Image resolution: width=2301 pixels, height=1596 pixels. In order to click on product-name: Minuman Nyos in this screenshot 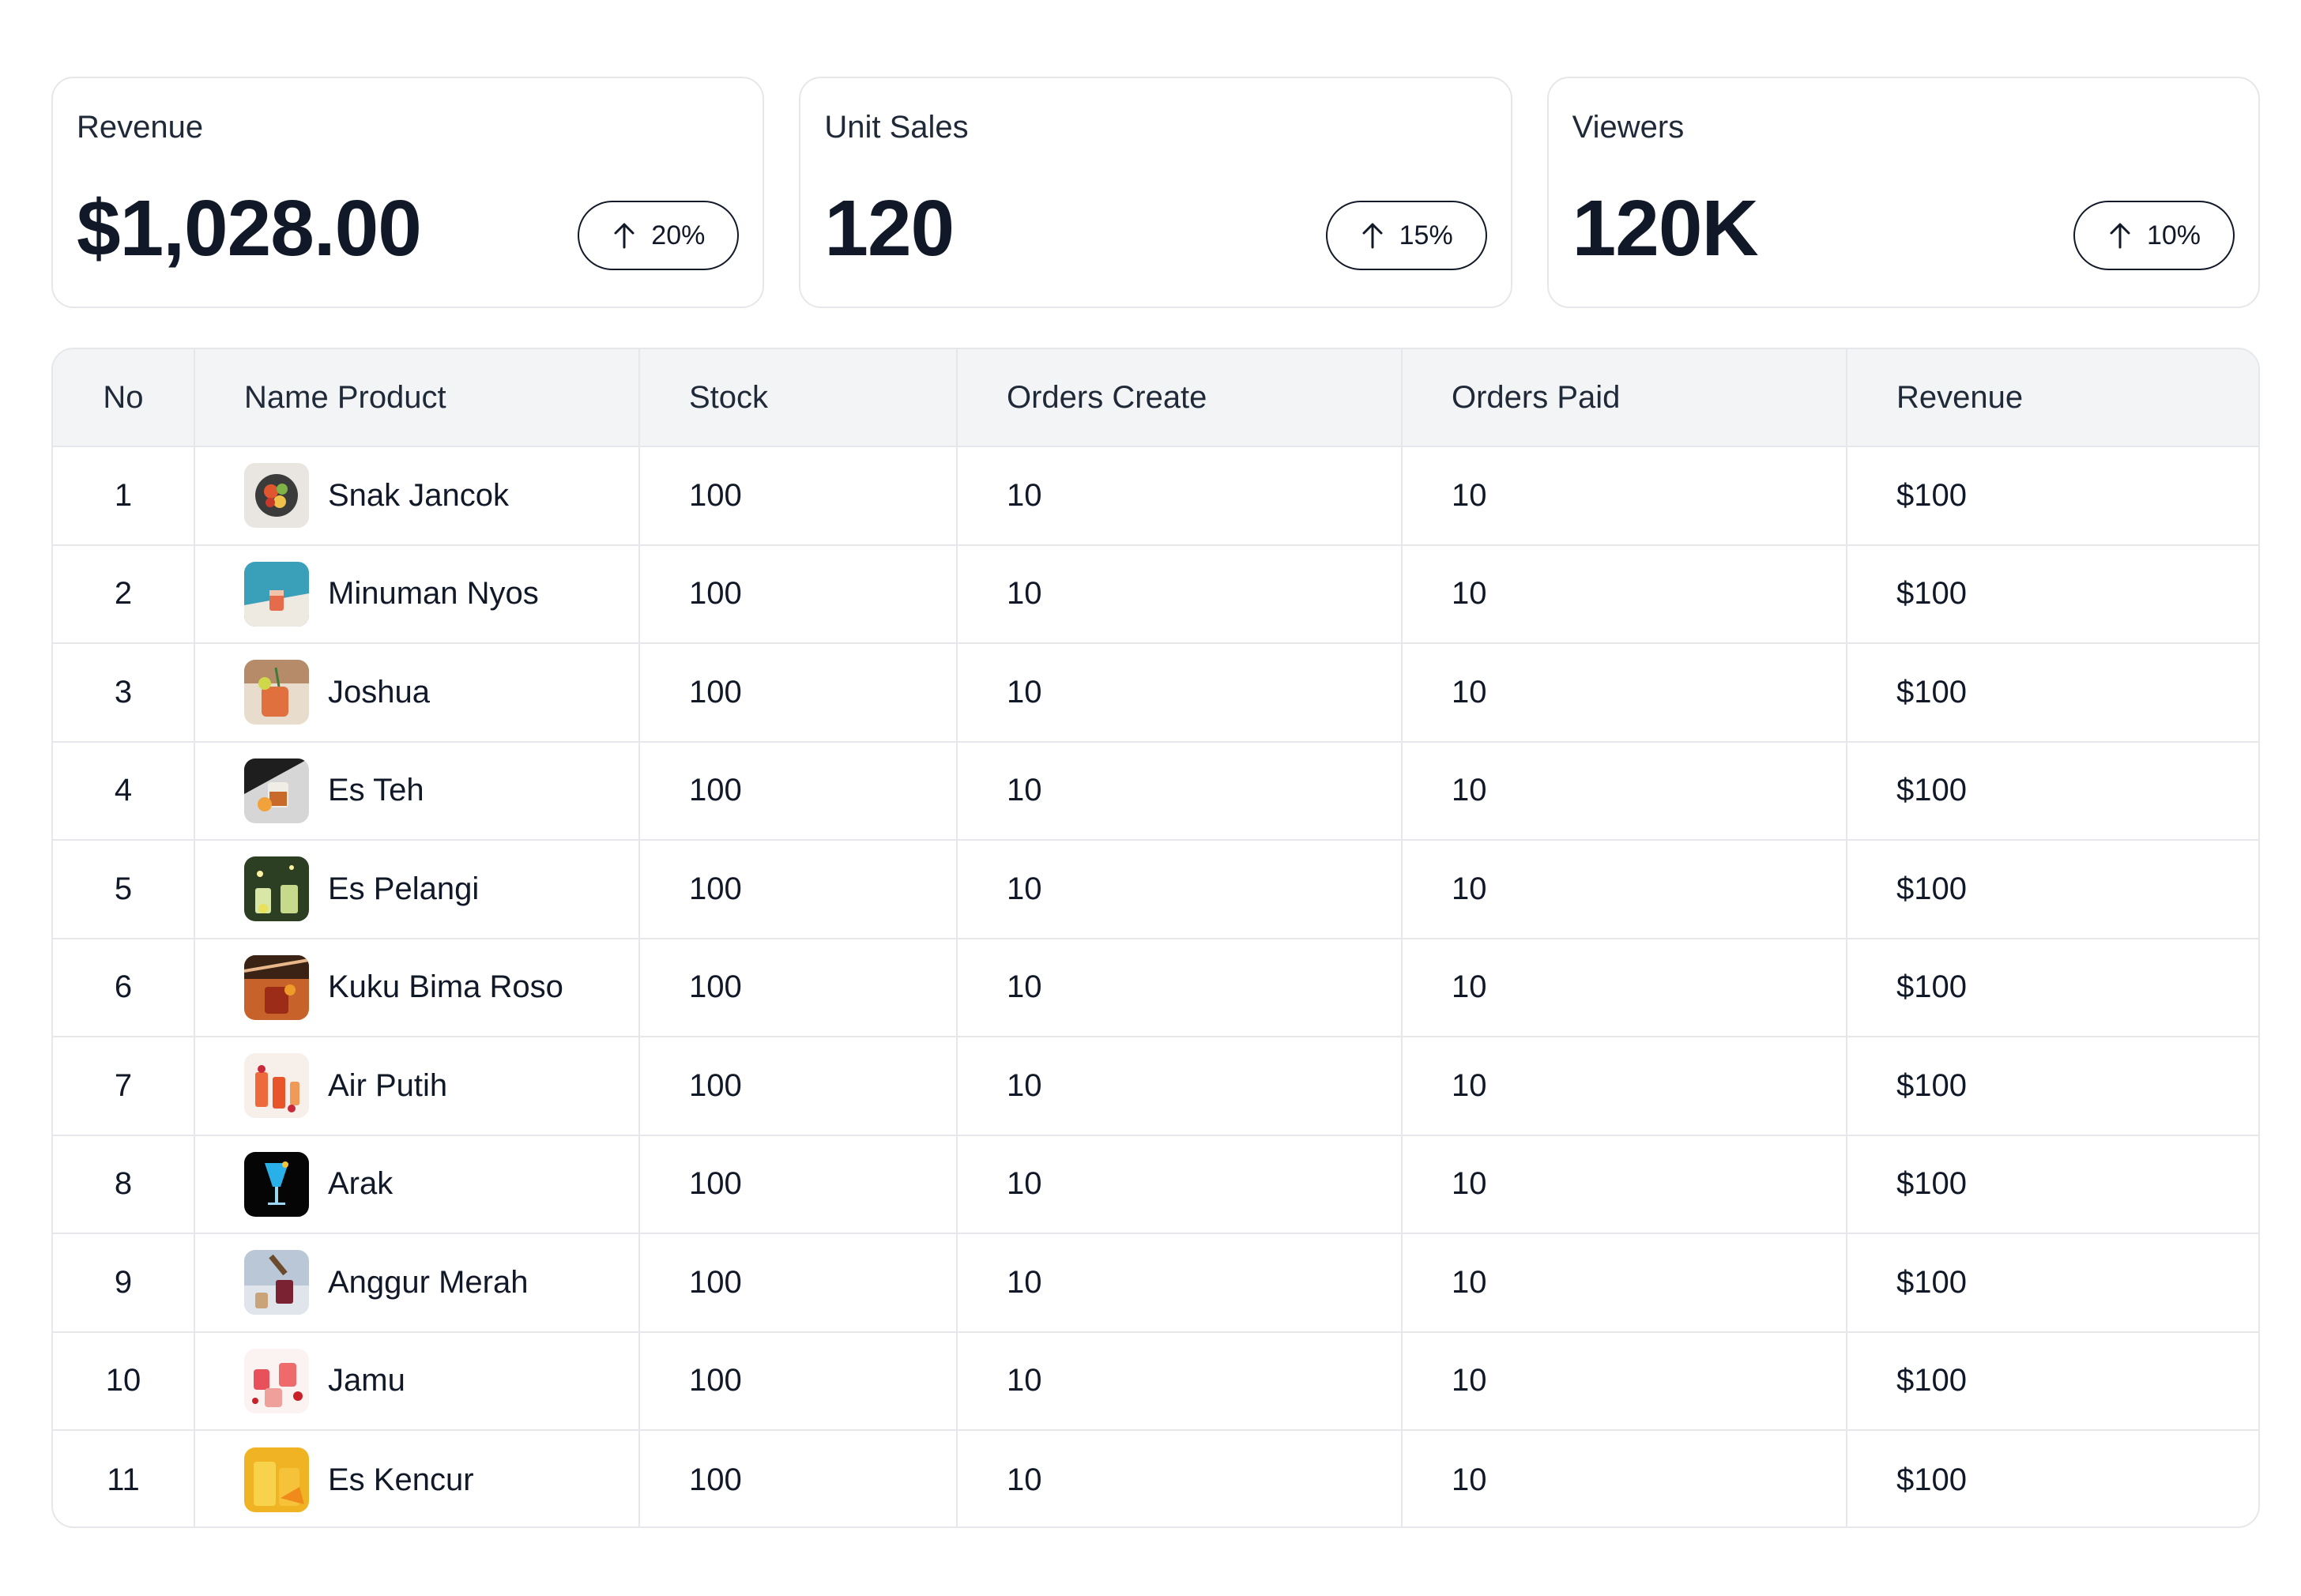, I will do `click(433, 594)`.